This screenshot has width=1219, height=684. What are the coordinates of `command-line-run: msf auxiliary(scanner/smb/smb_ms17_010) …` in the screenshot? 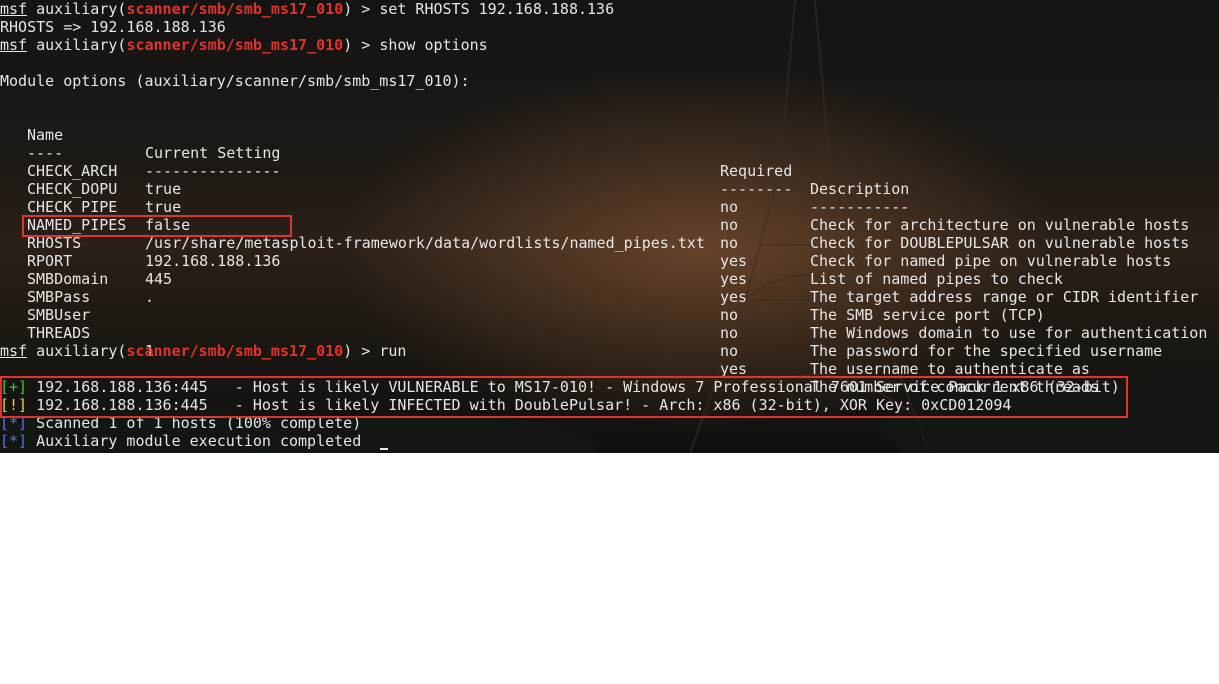 It's located at (203, 351).